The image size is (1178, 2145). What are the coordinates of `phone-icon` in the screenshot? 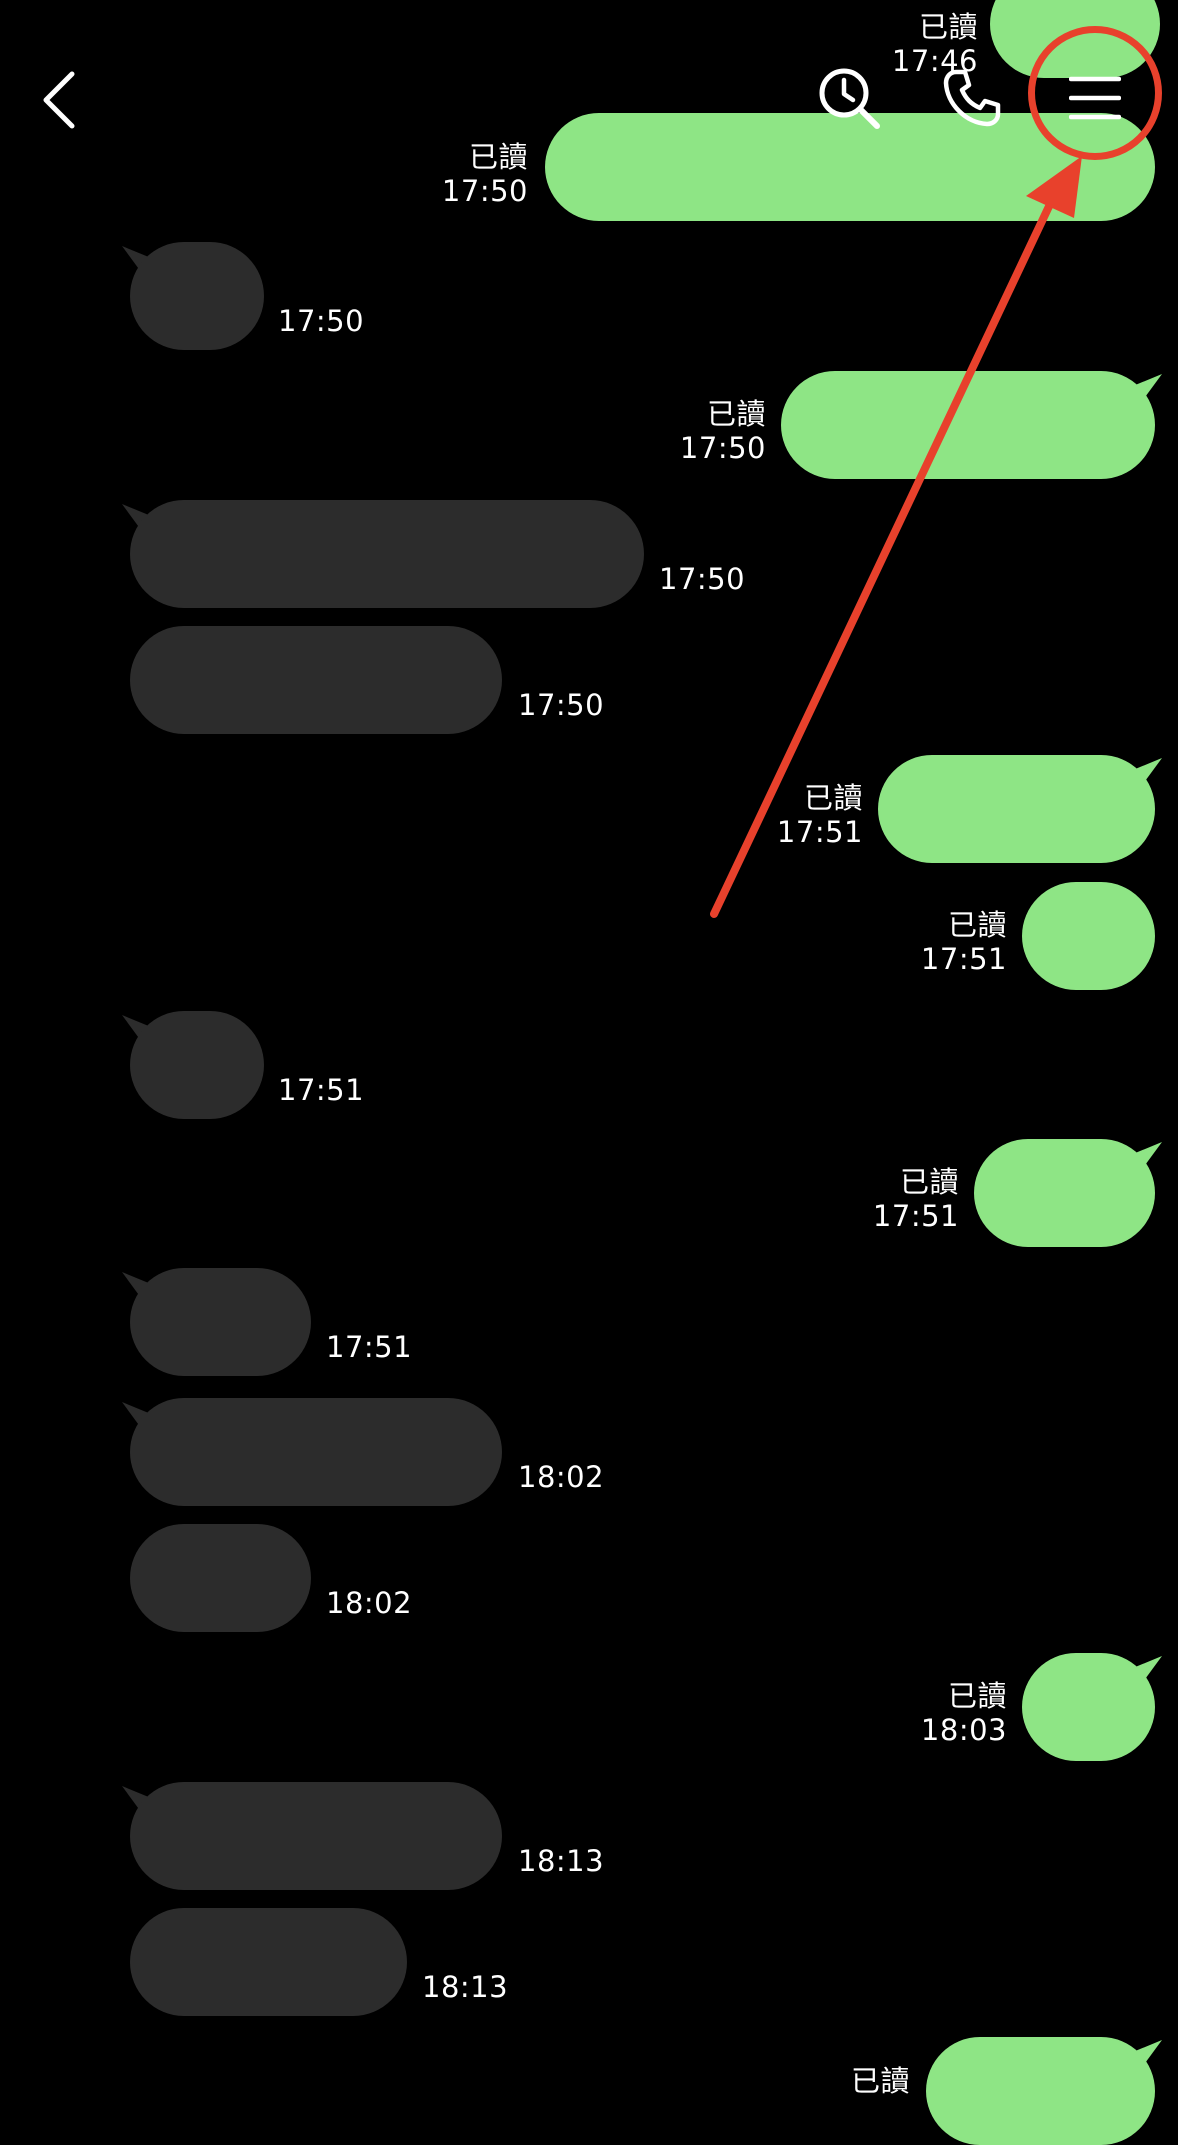 It's located at (972, 98).